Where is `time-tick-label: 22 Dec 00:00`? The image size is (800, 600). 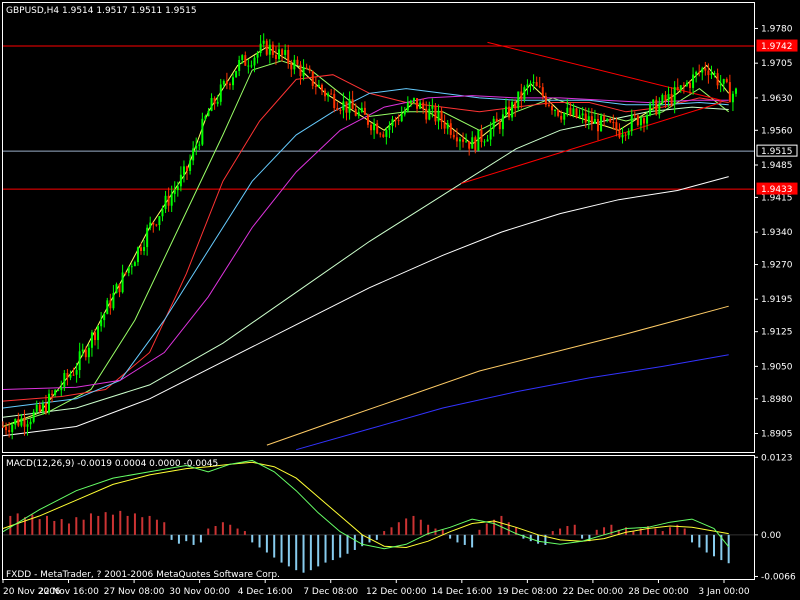 time-tick-label: 22 Dec 00:00 is located at coordinates (593, 592).